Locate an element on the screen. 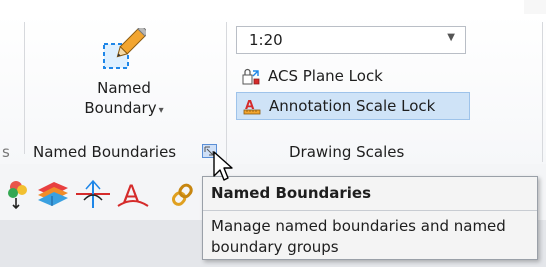 The height and width of the screenshot is (267, 546). annotation-scale-lock-icon: A is located at coordinates (252, 106).